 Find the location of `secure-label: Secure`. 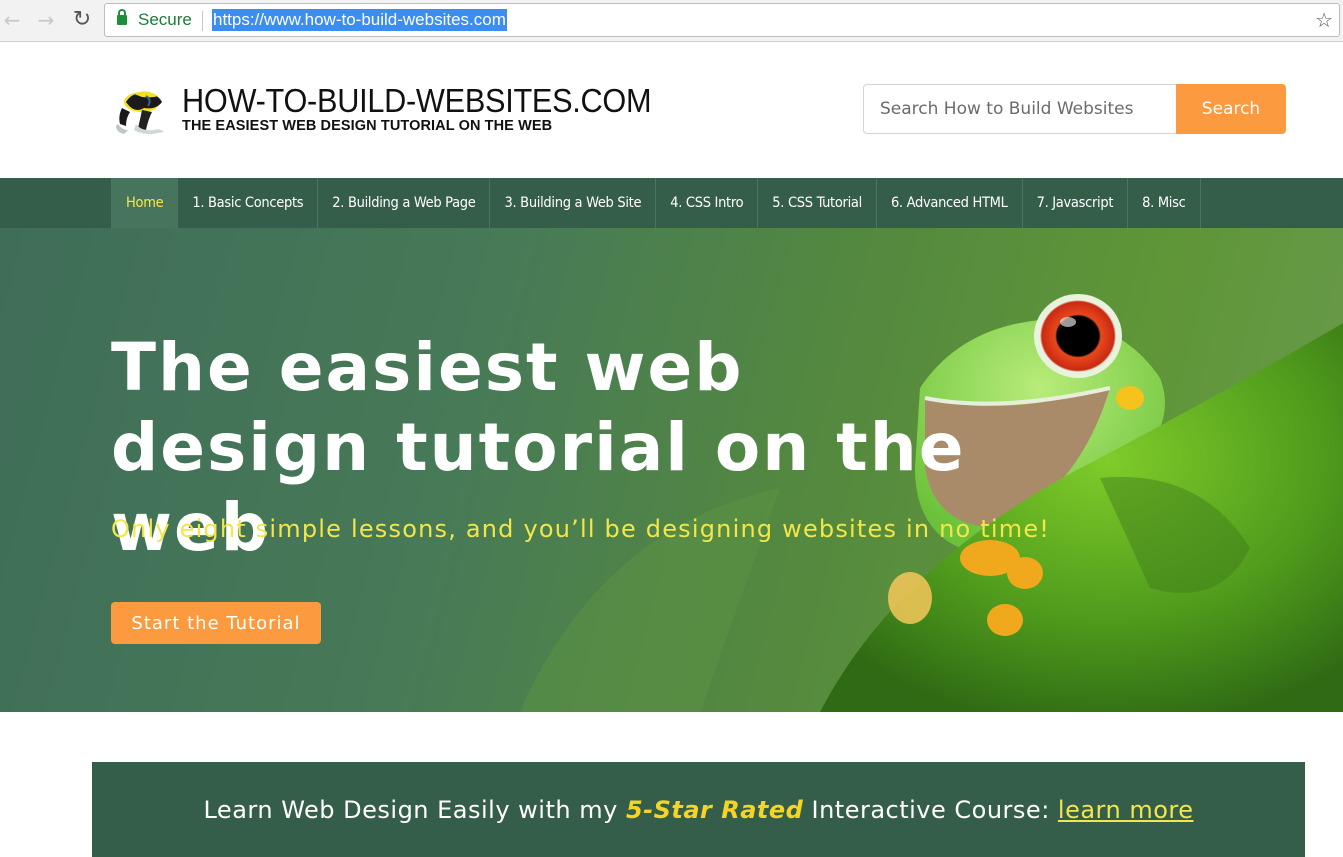

secure-label: Secure is located at coordinates (165, 19).